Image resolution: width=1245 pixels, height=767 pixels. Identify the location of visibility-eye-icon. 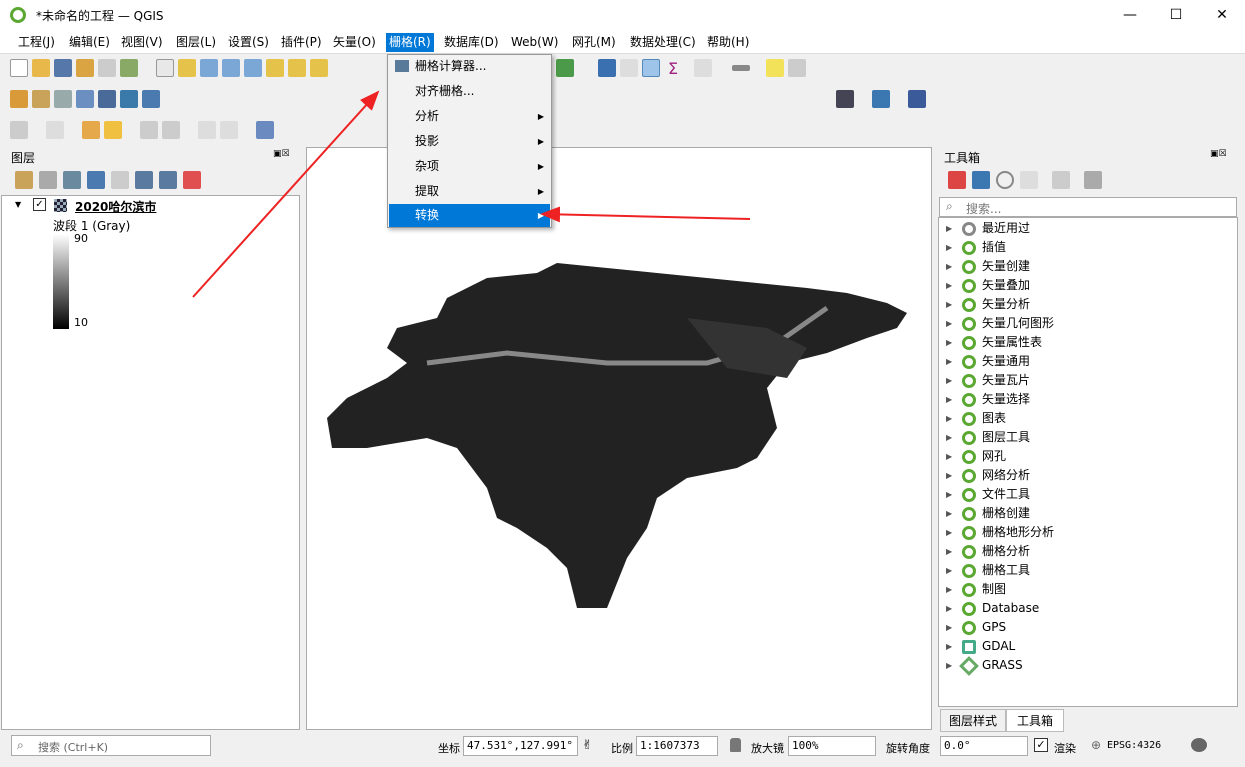
(72, 180).